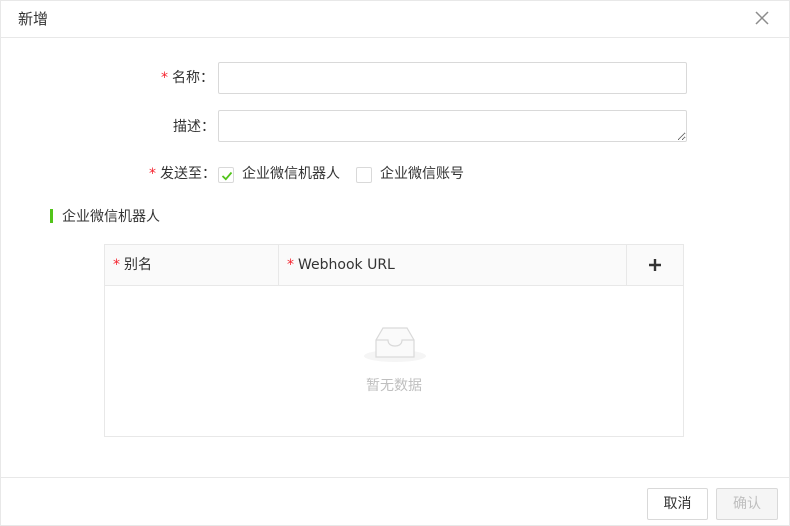 This screenshot has width=790, height=526. I want to click on column-alias: * 别名, so click(132, 265).